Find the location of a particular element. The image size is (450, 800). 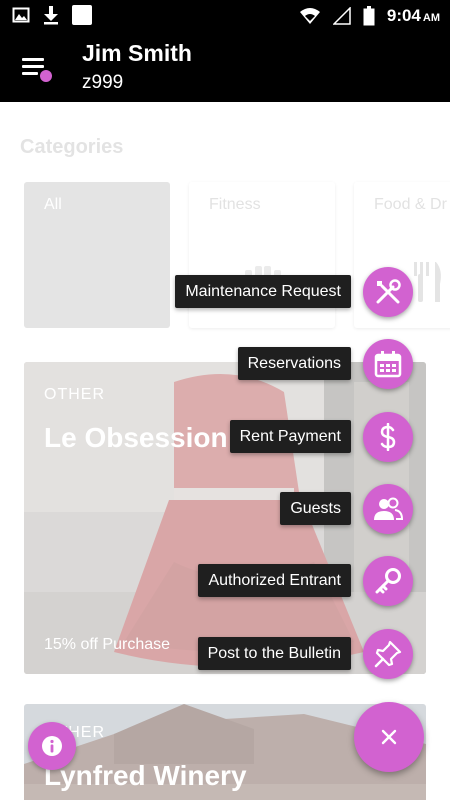

guests-button is located at coordinates (388, 509).